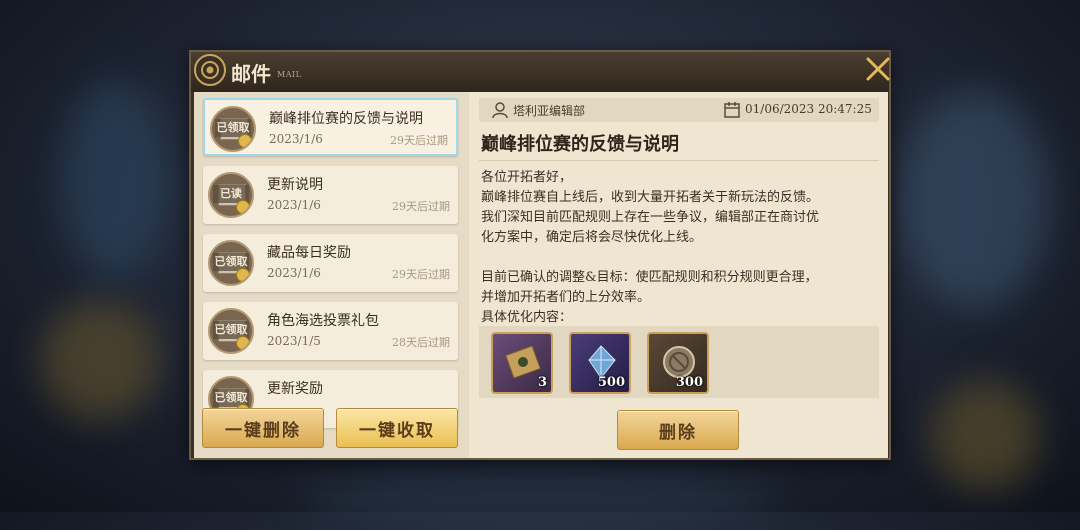  What do you see at coordinates (421, 342) in the screenshot?
I see `mail-expire: 28天后过期` at bounding box center [421, 342].